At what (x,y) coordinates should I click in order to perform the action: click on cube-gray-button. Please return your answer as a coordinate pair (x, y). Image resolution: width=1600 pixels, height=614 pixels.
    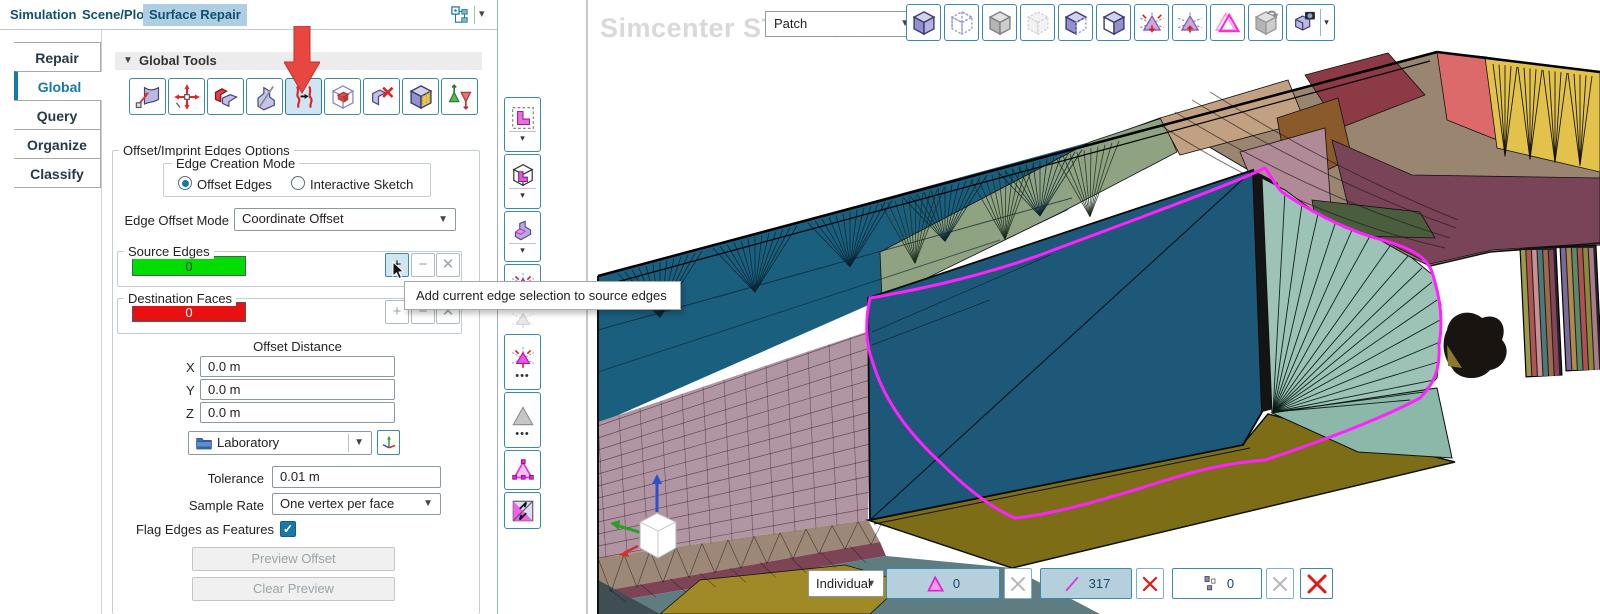
    Looking at the image, I should click on (999, 22).